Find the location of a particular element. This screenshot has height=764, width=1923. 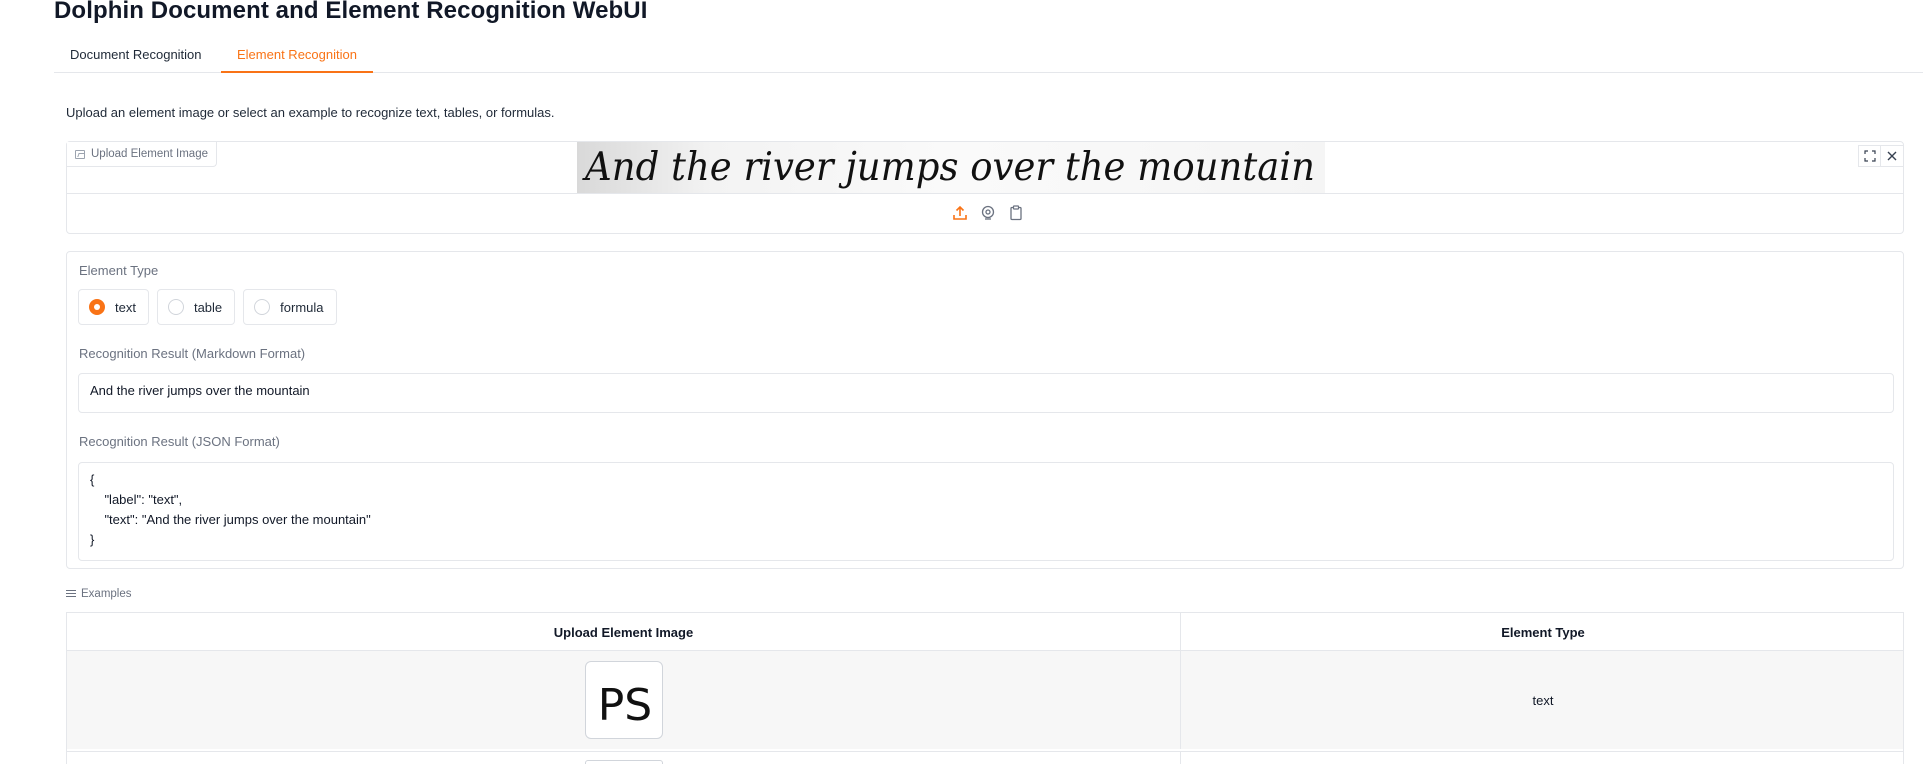

example-thumbnail-text: PS is located at coordinates (624, 705).